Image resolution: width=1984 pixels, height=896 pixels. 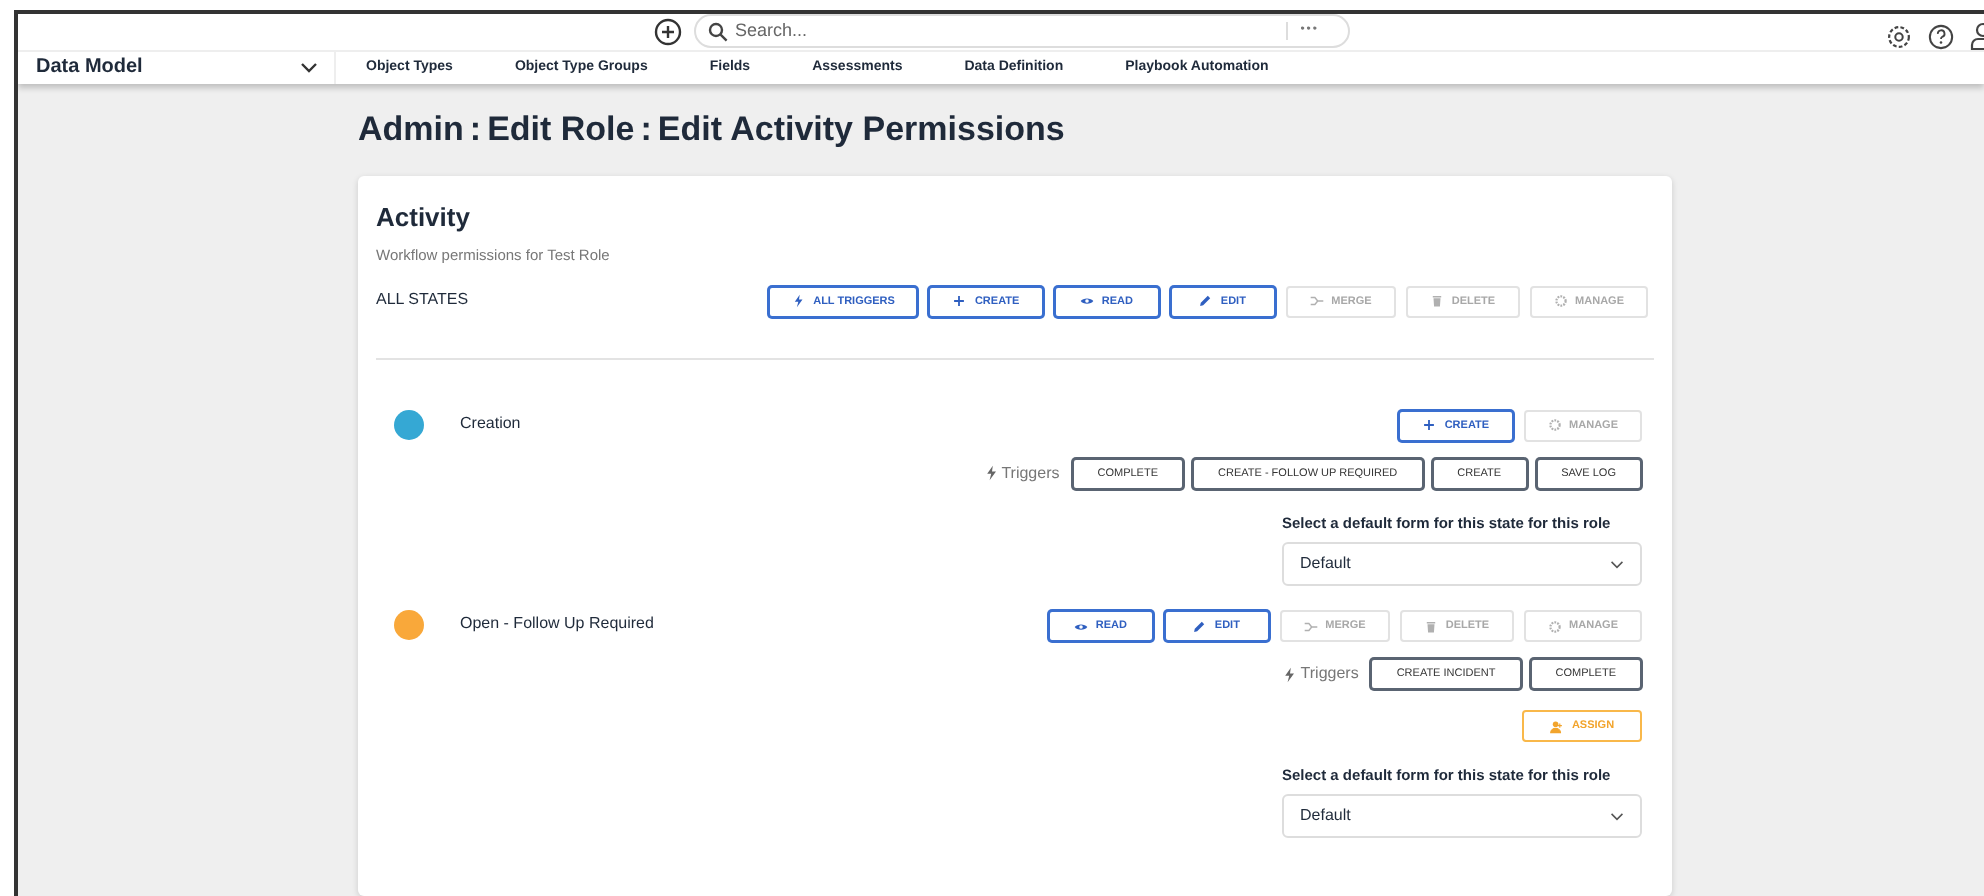 I want to click on add-icon, so click(x=667, y=31).